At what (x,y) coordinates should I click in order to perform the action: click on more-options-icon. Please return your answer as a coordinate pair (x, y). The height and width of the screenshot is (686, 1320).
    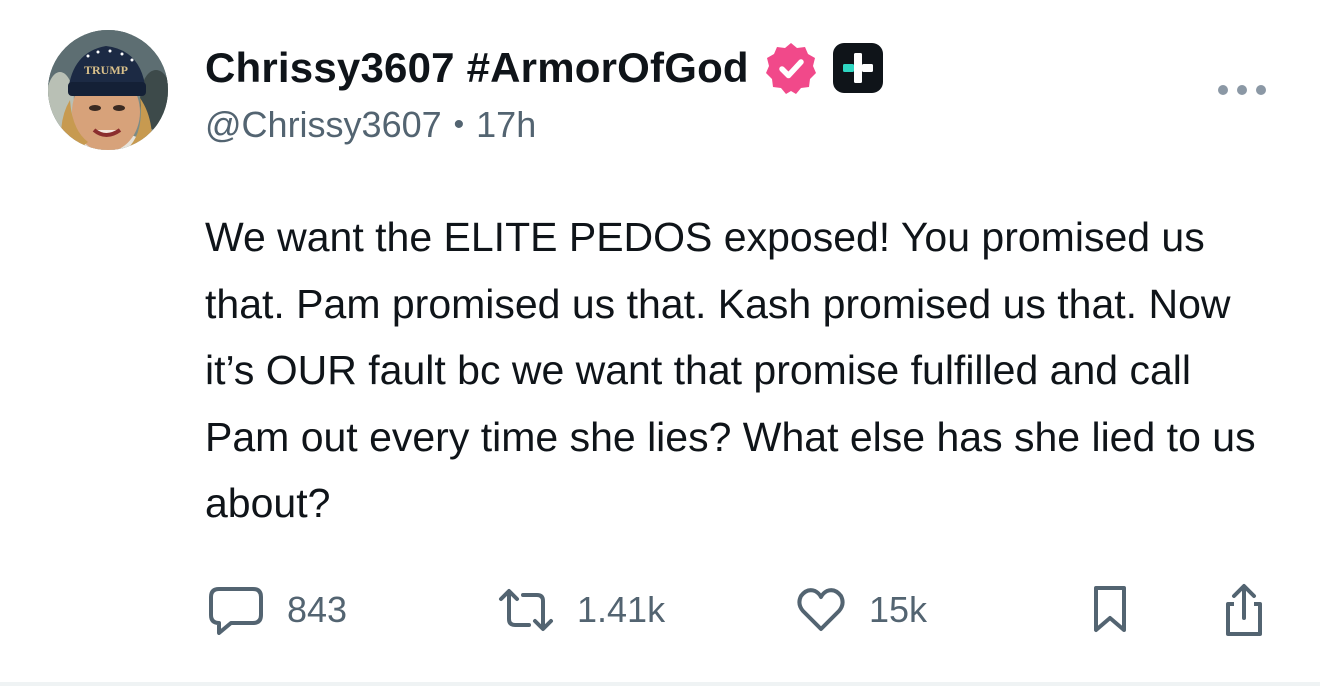
    Looking at the image, I should click on (1242, 90).